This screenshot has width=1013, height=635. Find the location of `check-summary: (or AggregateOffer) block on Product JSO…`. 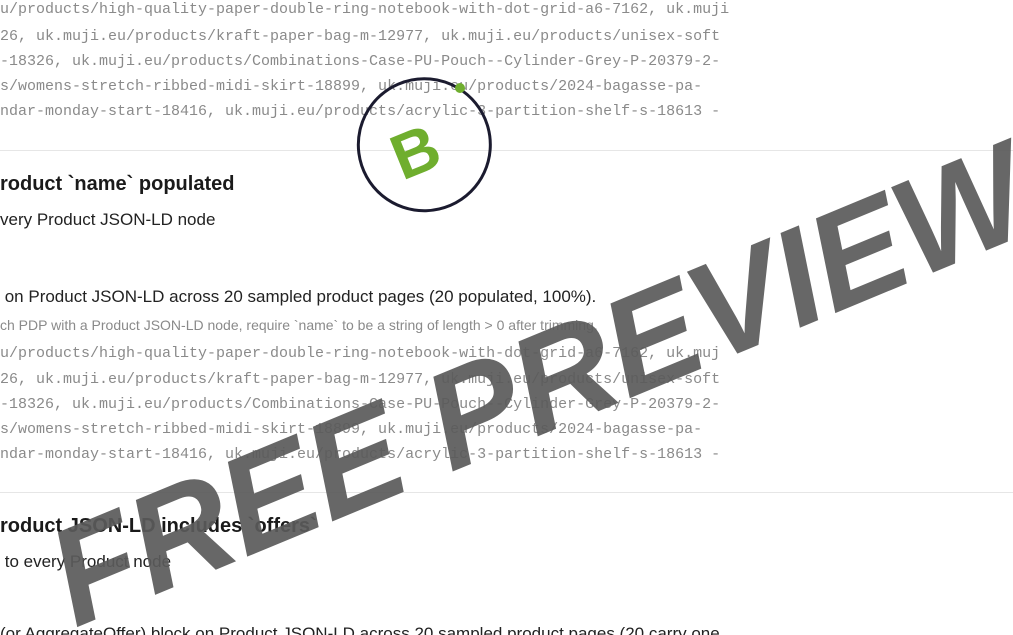

check-summary: (or AggregateOffer) block on Product JSO… is located at coordinates (360, 629).